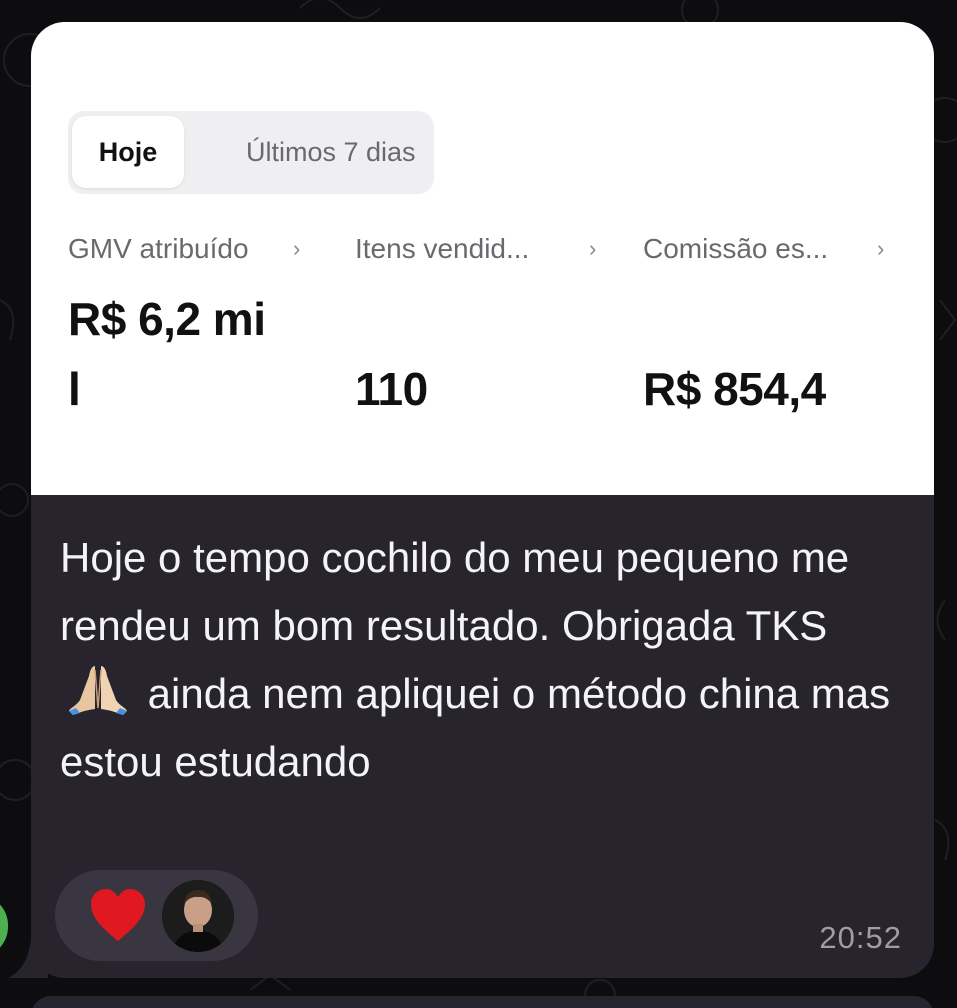 The image size is (957, 1008). Describe the element at coordinates (167, 319) in the screenshot. I see `metric-value-gmv: R$ 6,2 mi` at that location.